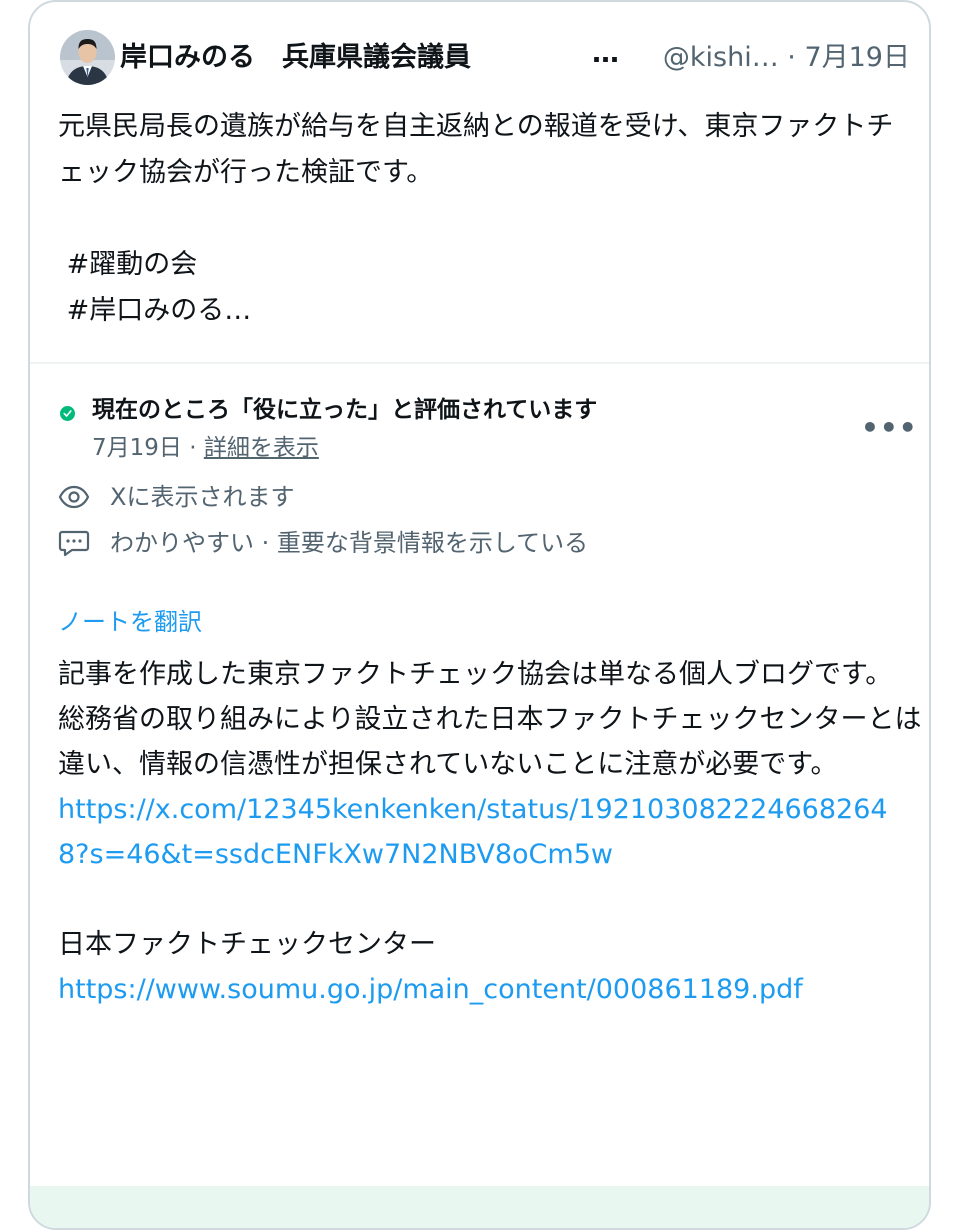 The width and height of the screenshot is (961, 1230). Describe the element at coordinates (137, 448) in the screenshot. I see `note-date: 7月19日` at that location.